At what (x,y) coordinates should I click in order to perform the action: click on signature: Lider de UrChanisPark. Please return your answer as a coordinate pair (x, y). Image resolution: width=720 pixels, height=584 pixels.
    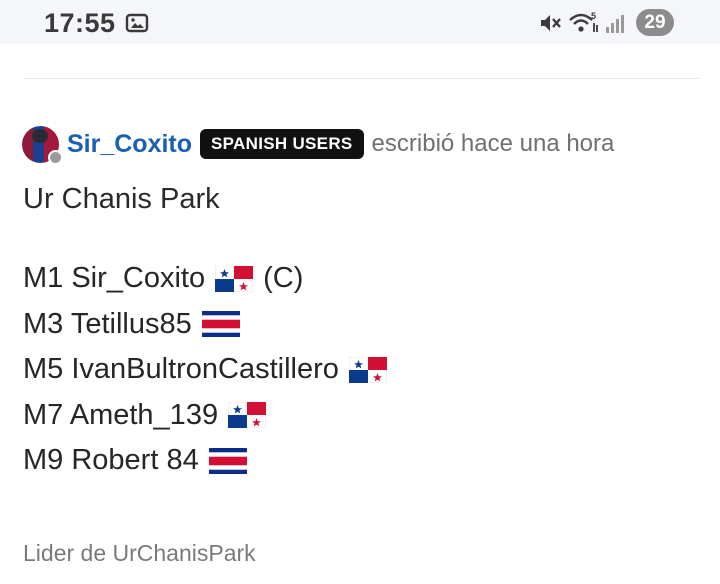
    Looking at the image, I should click on (139, 553).